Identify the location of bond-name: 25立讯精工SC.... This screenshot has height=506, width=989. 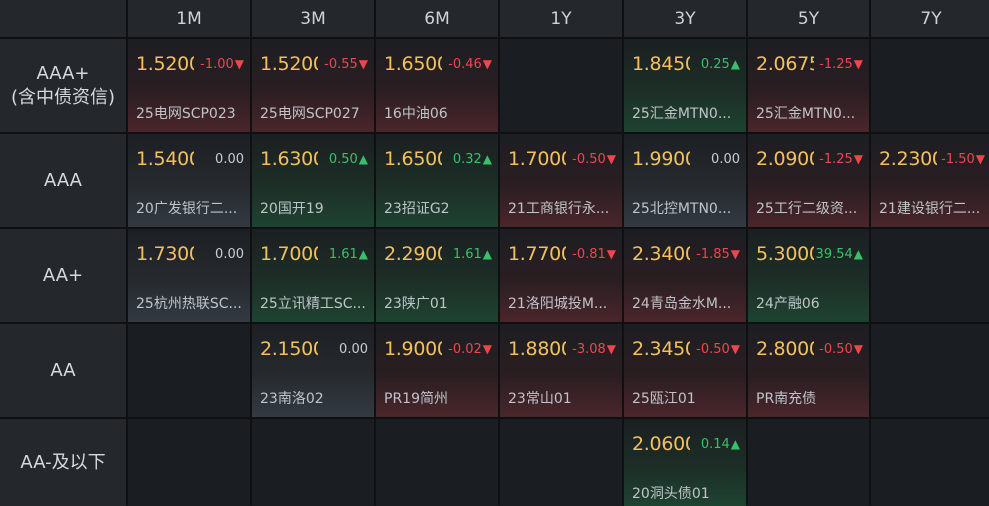
(313, 304).